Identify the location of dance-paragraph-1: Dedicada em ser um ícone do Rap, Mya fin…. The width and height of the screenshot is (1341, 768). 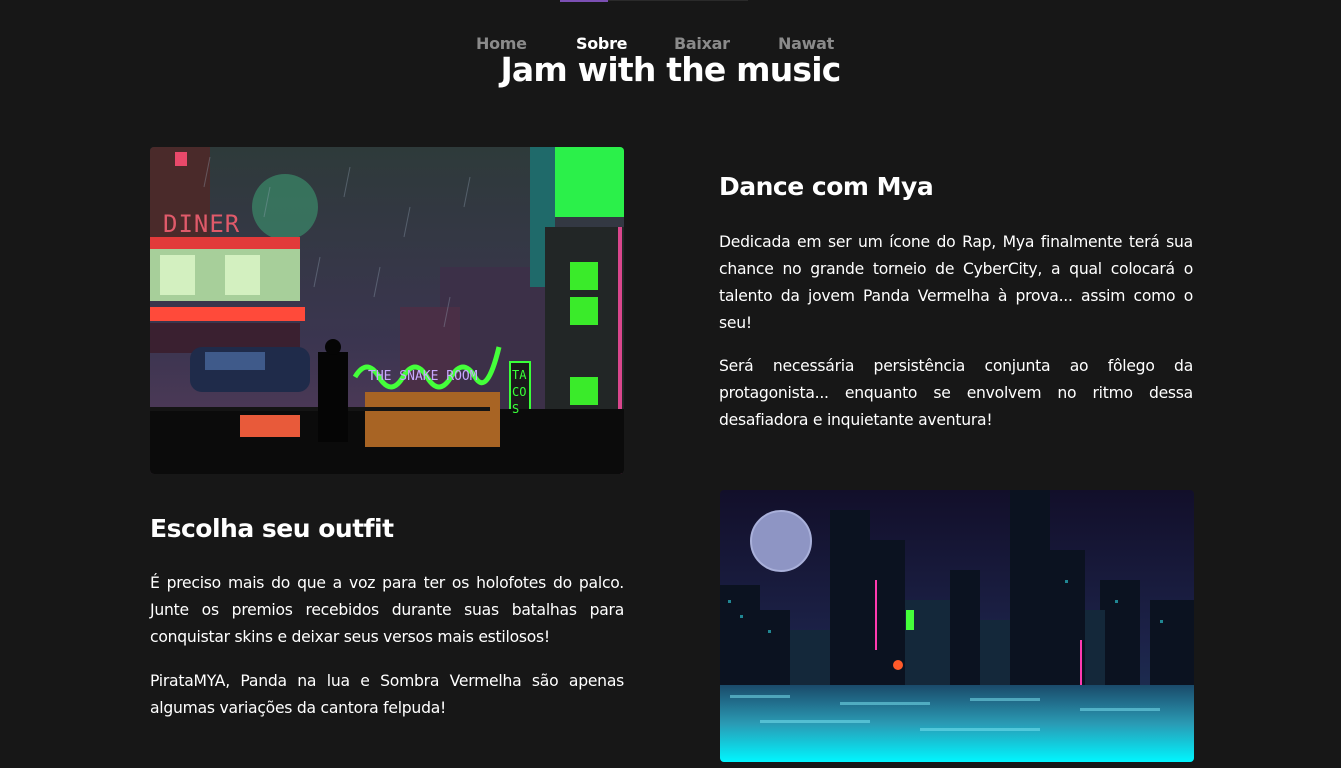
(956, 282).